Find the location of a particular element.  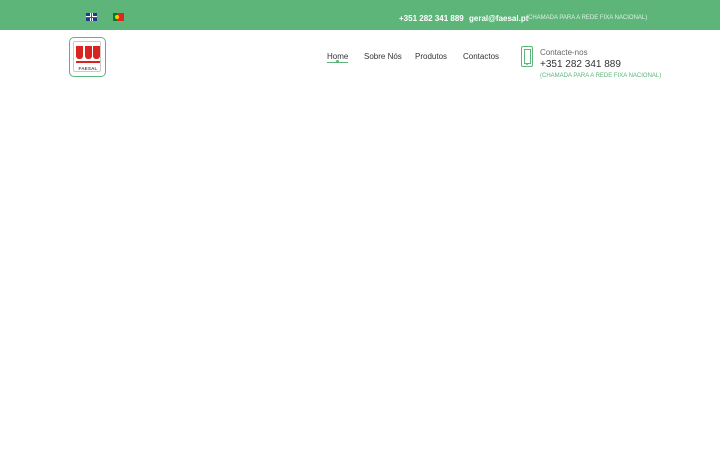

portuguese-flag-icon is located at coordinates (118, 17).